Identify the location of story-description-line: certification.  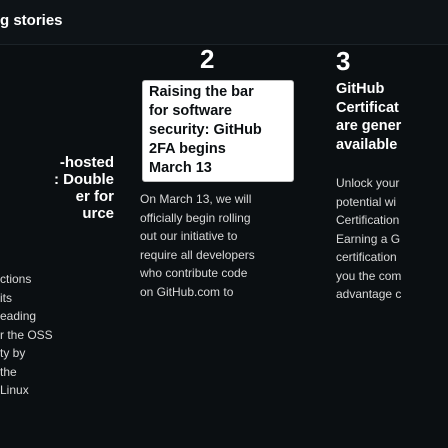
(366, 257).